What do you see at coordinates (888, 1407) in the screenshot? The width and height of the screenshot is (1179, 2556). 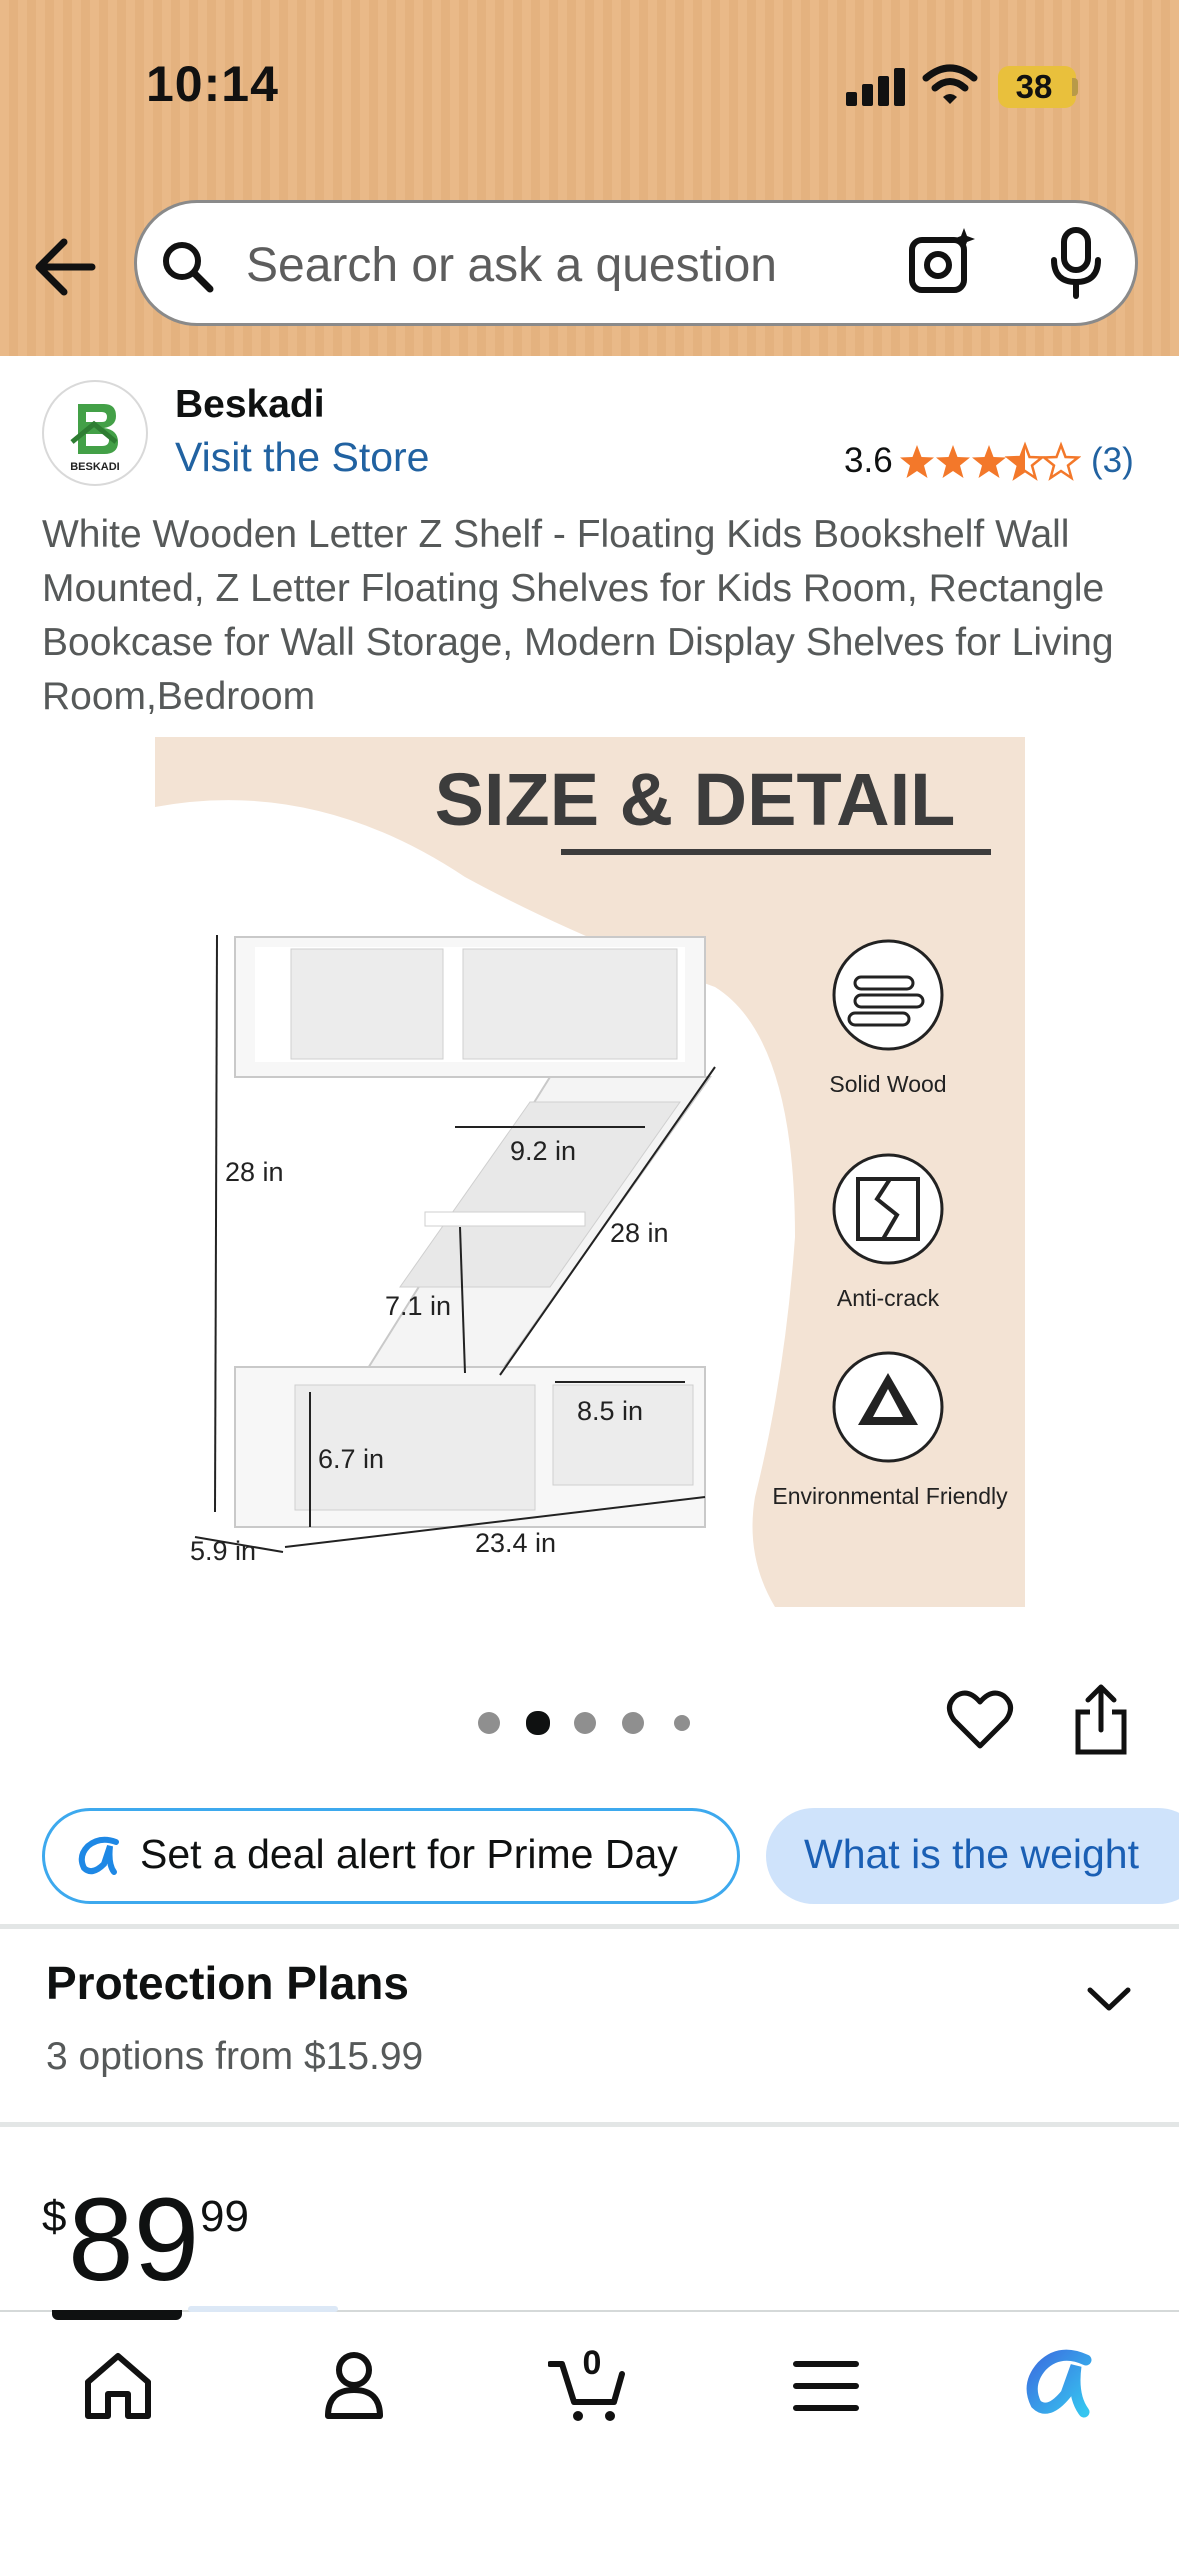 I see `eco-triangle-icon` at bounding box center [888, 1407].